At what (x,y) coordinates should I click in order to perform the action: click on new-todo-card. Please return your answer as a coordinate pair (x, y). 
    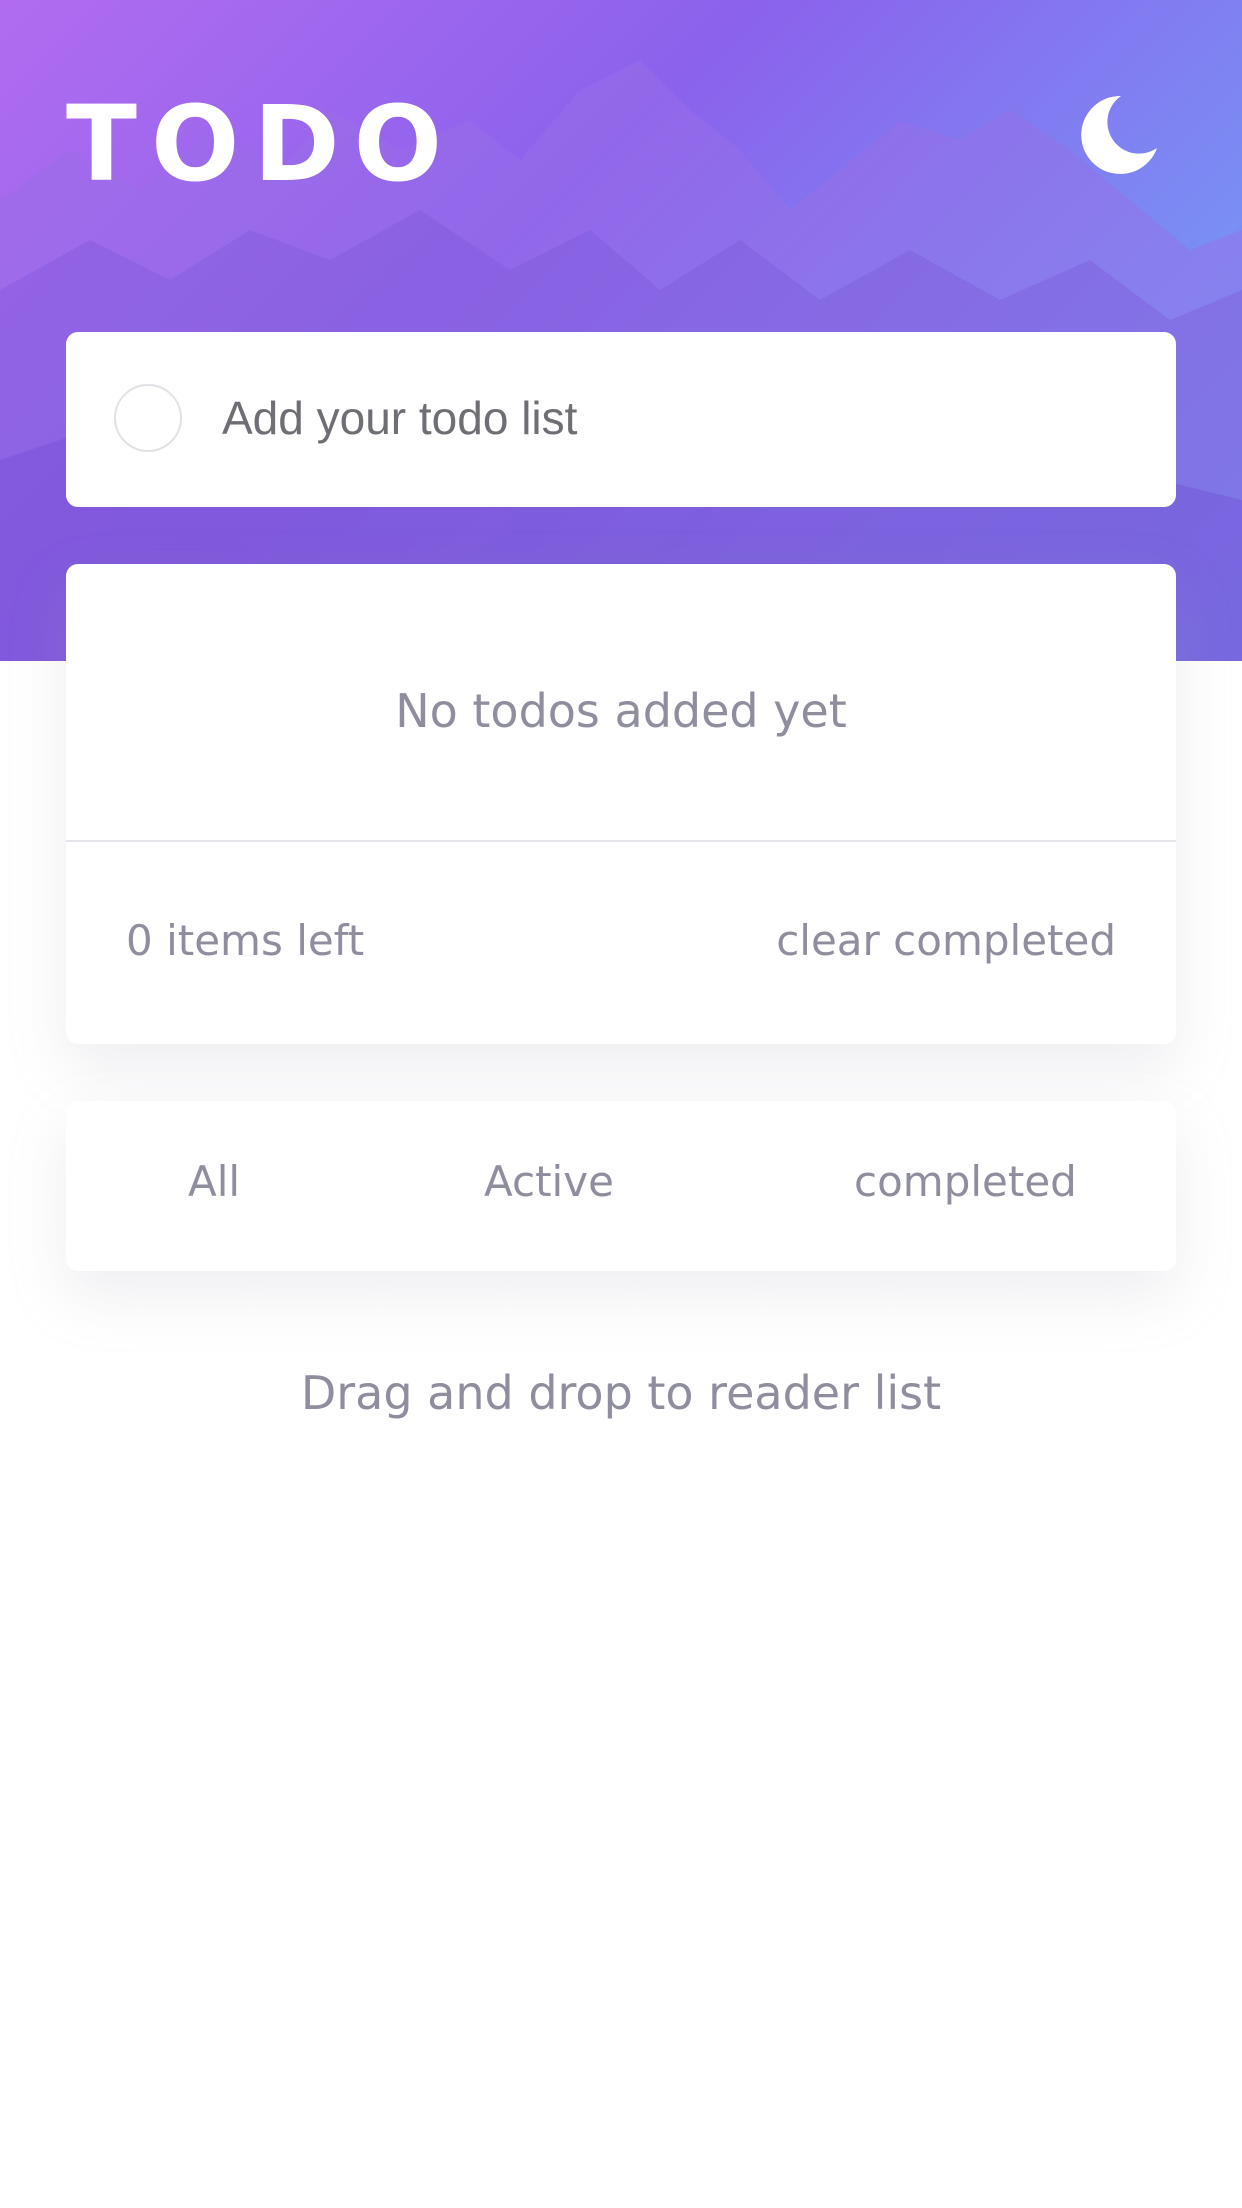
    Looking at the image, I should click on (621, 419).